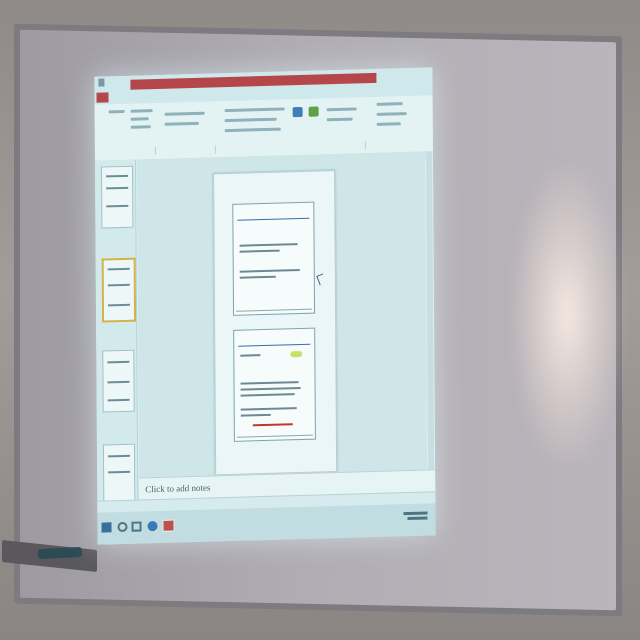 The width and height of the screenshot is (640, 640). Describe the element at coordinates (136, 526) in the screenshot. I see `task-view-icon` at that location.